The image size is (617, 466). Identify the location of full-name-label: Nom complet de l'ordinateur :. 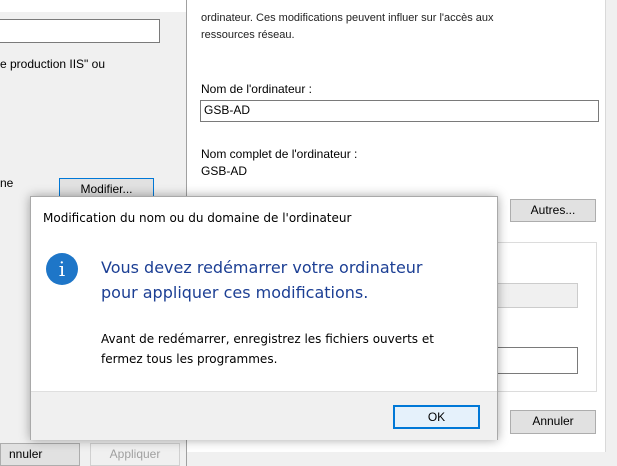
(279, 154).